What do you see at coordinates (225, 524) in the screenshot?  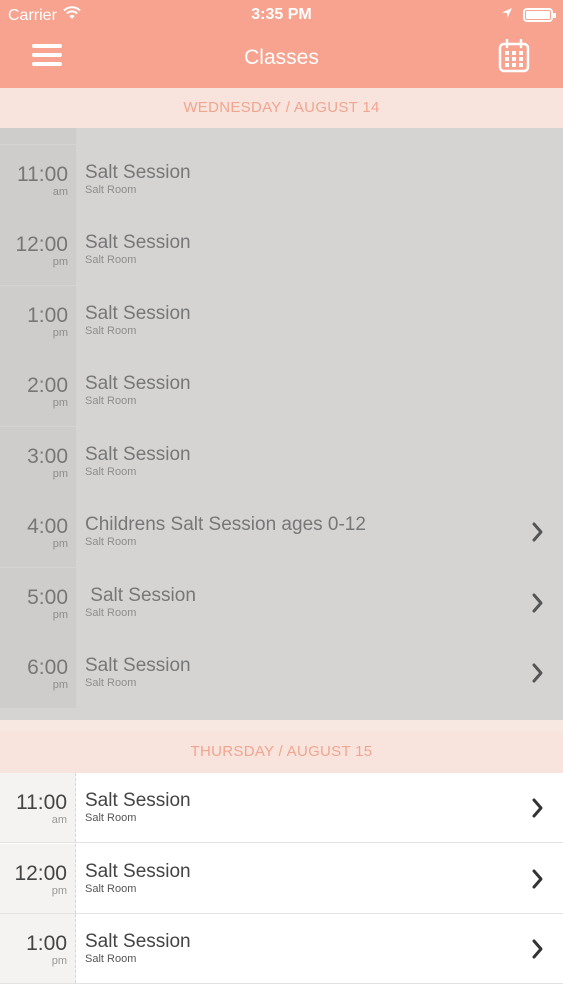 I see `class-name: Childrens Salt Session ages 0-12` at bounding box center [225, 524].